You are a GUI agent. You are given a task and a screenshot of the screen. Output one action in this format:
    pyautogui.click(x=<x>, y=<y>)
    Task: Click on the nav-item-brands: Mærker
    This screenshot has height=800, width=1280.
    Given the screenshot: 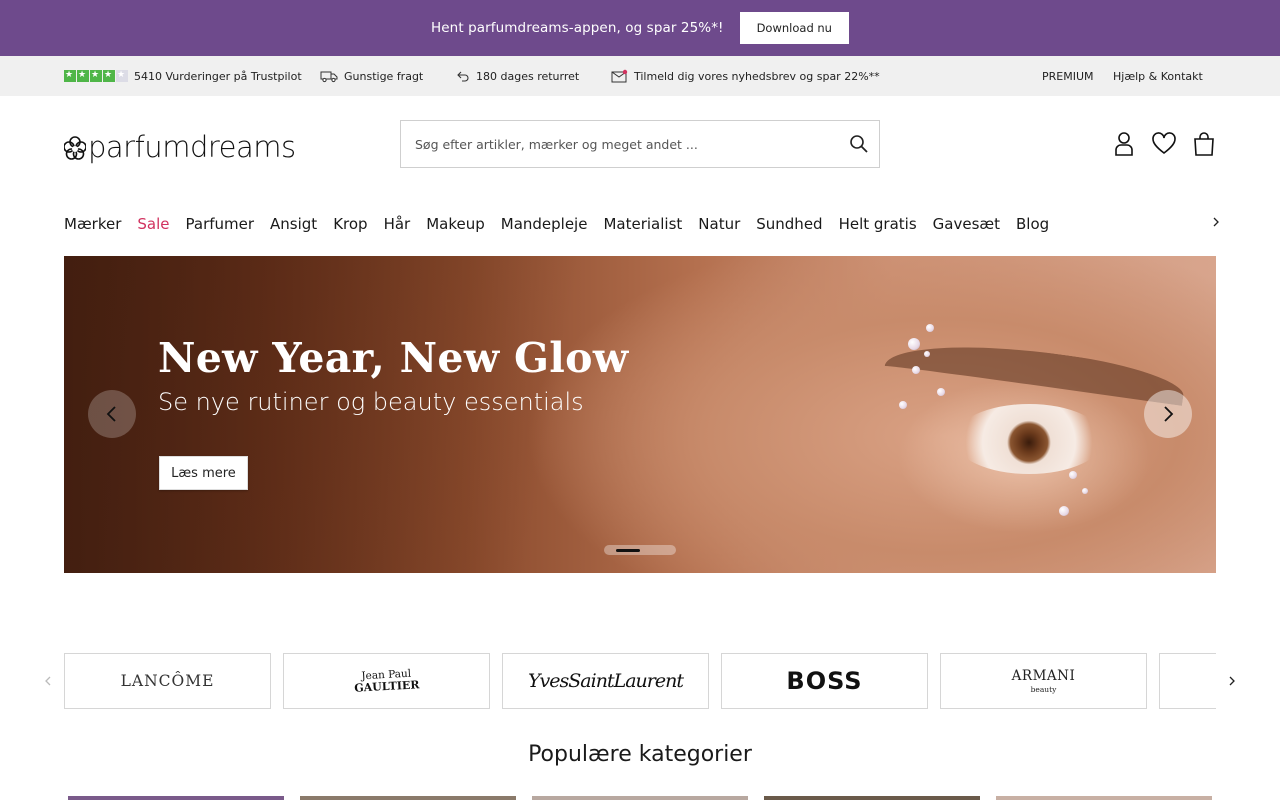 What is the action you would take?
    pyautogui.click(x=92, y=224)
    